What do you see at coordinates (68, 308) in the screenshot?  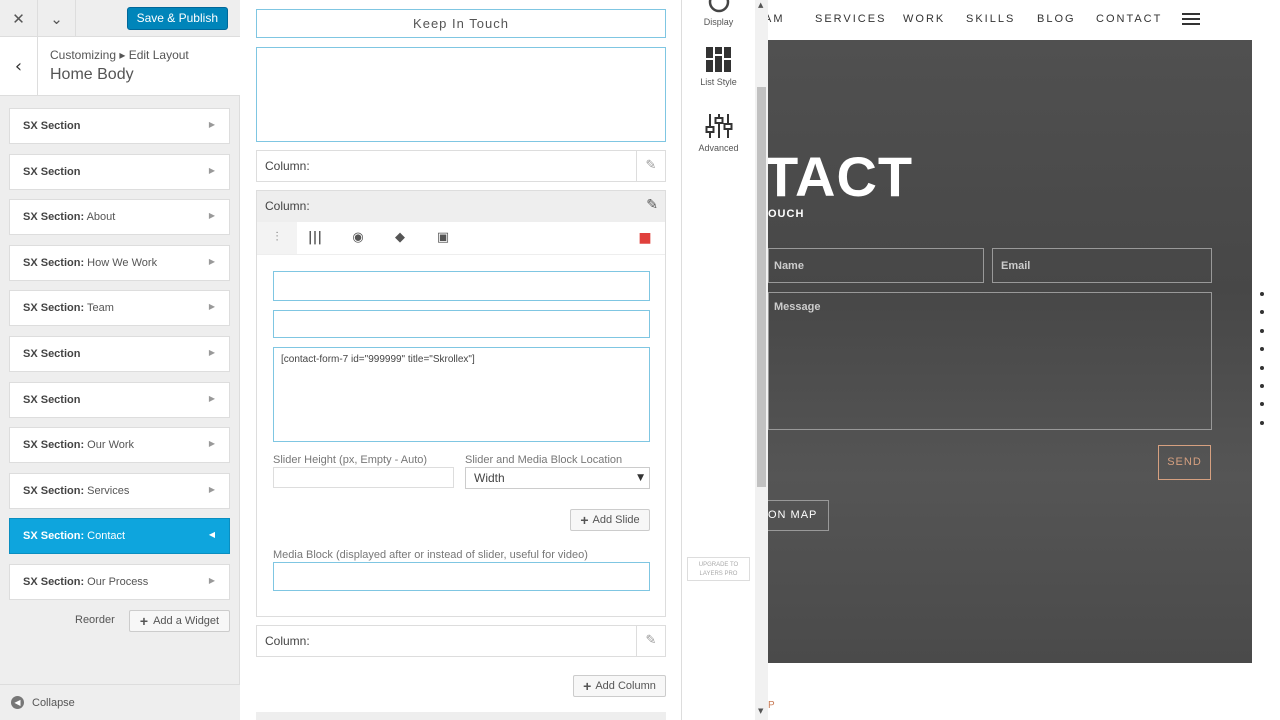 I see `section-label: SX Section: Team` at bounding box center [68, 308].